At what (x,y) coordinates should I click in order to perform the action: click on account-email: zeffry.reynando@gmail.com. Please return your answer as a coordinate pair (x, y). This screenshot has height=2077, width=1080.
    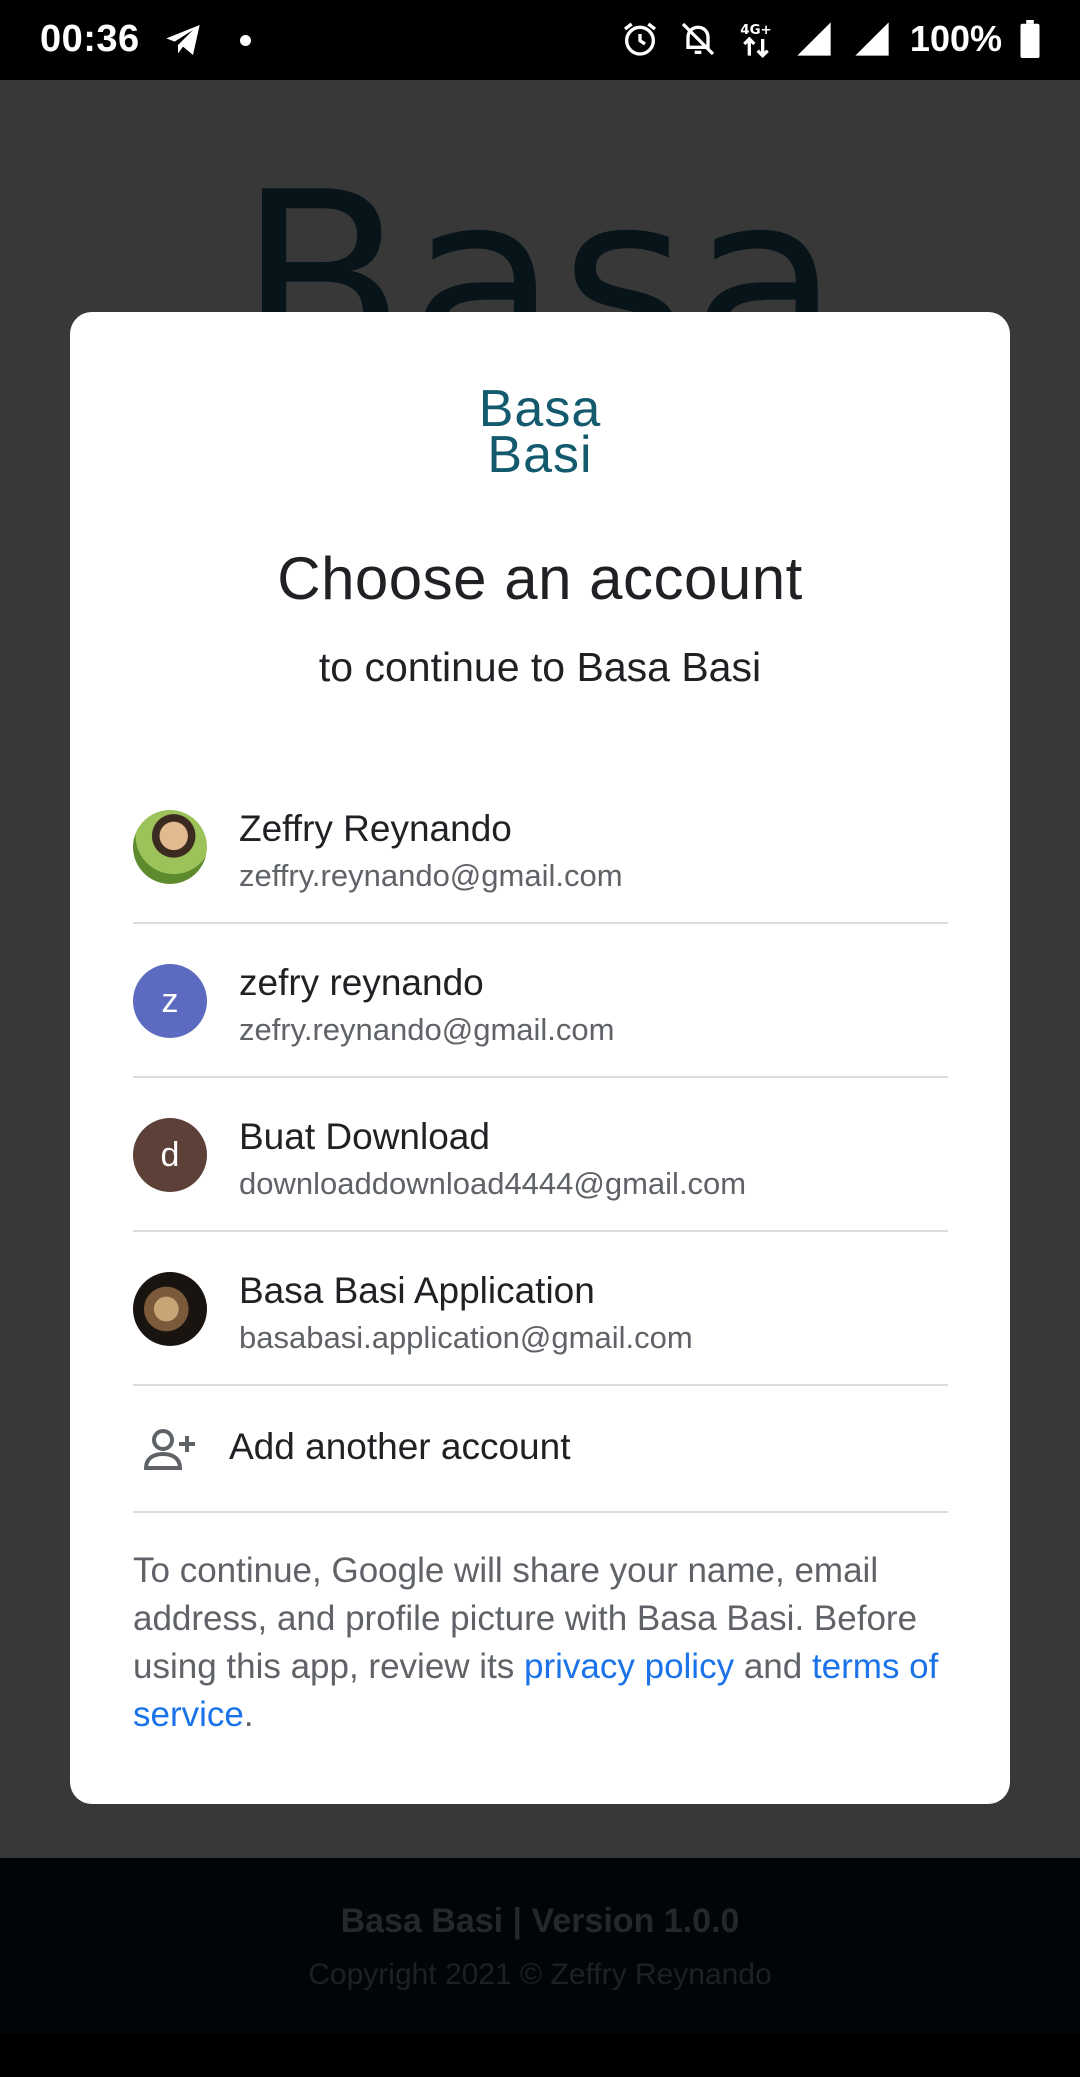
    Looking at the image, I should click on (431, 875).